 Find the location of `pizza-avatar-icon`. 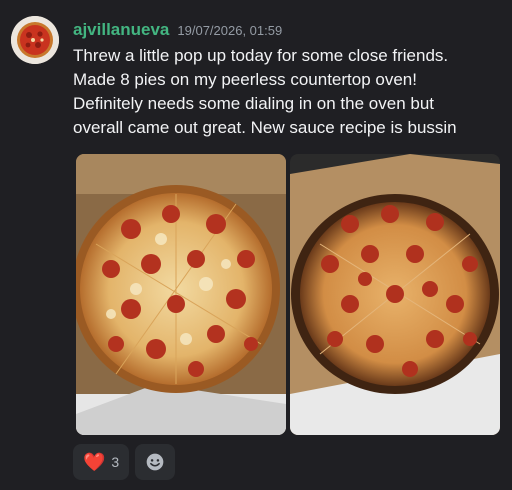

pizza-avatar-icon is located at coordinates (35, 40).